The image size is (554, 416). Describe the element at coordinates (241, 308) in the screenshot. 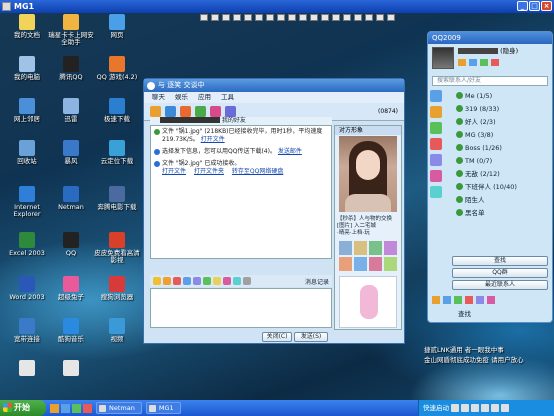

I see `message-input` at that location.